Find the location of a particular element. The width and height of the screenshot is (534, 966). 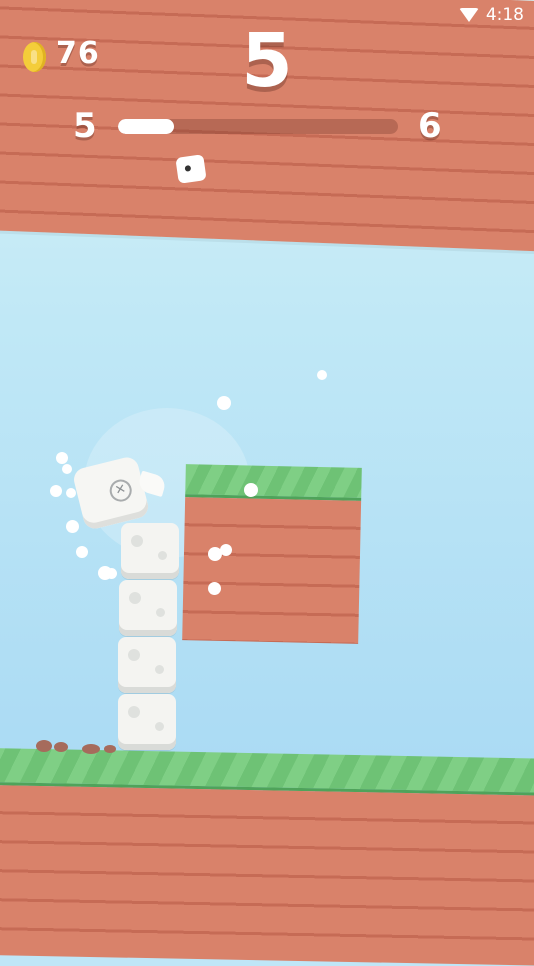

platform-dirt is located at coordinates (272, 570).